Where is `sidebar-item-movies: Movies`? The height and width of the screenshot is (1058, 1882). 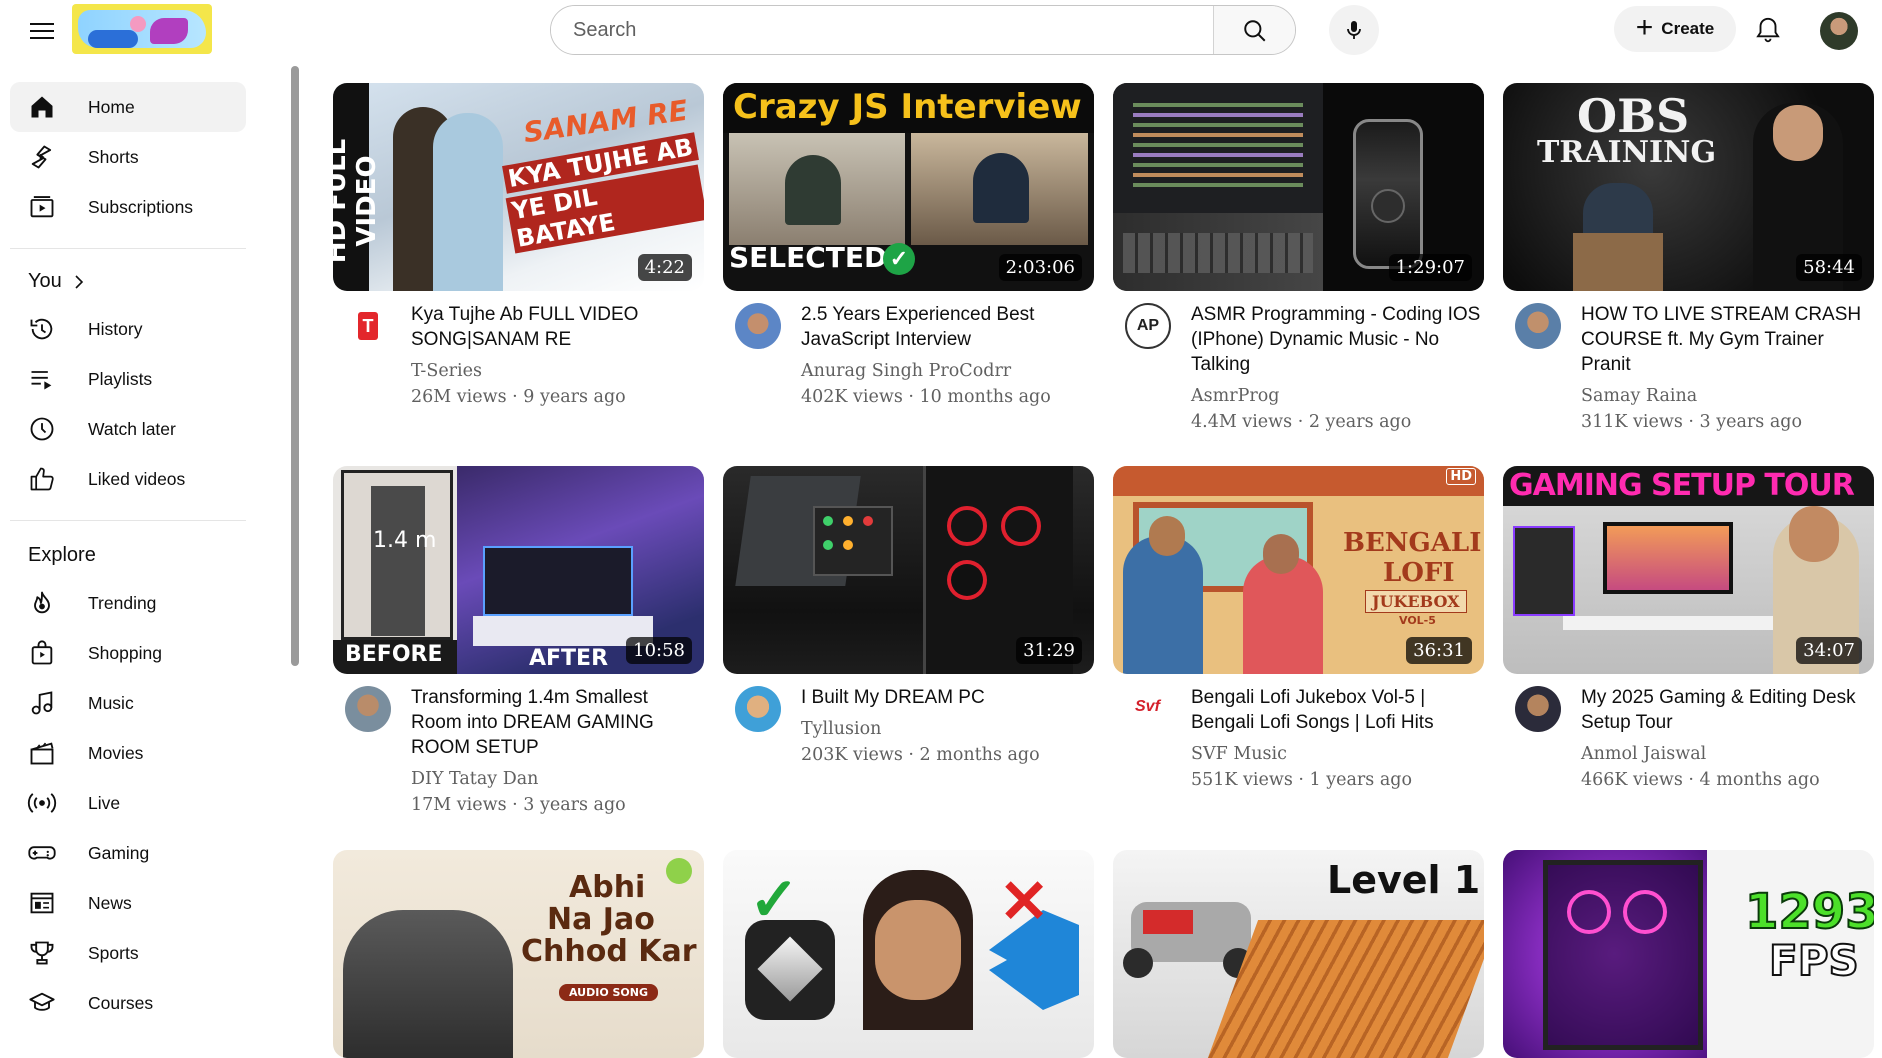
sidebar-item-movies: Movies is located at coordinates (128, 753).